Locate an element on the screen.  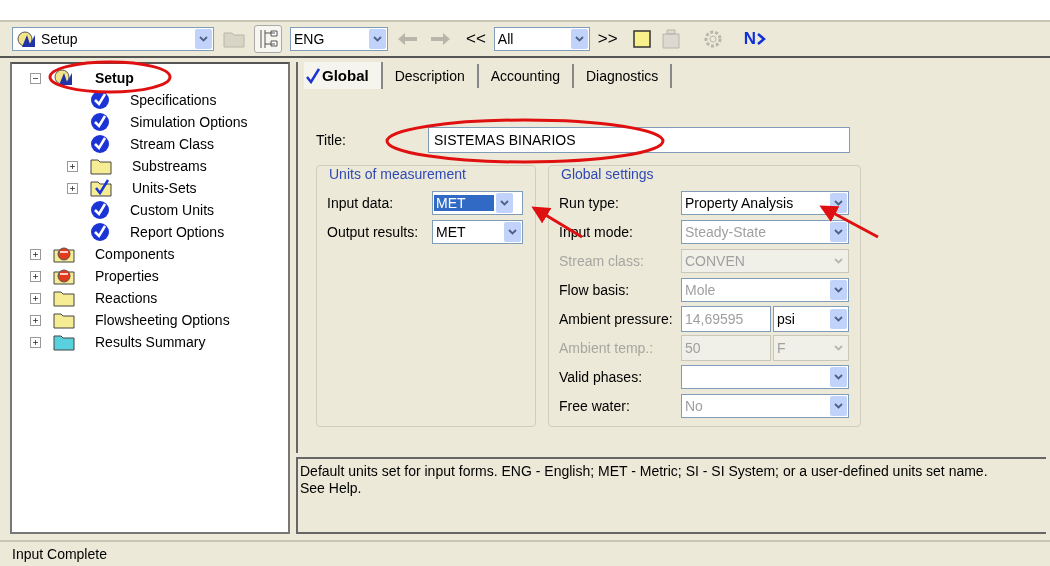
tree-item: Components is located at coordinates (135, 254).